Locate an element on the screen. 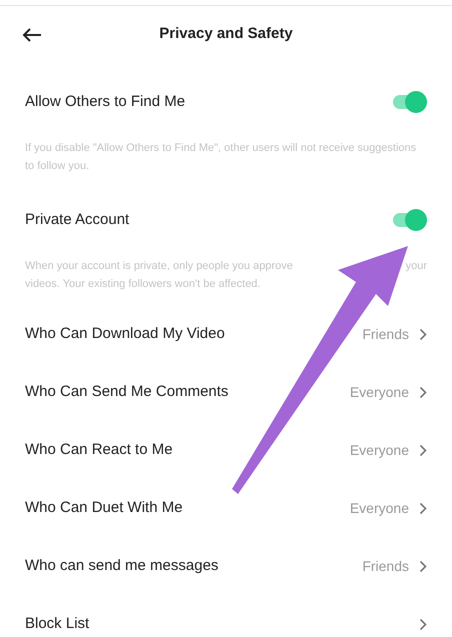 The height and width of the screenshot is (637, 452). setting-description: videos. Your existing followers won't be affected. is located at coordinates (142, 284).